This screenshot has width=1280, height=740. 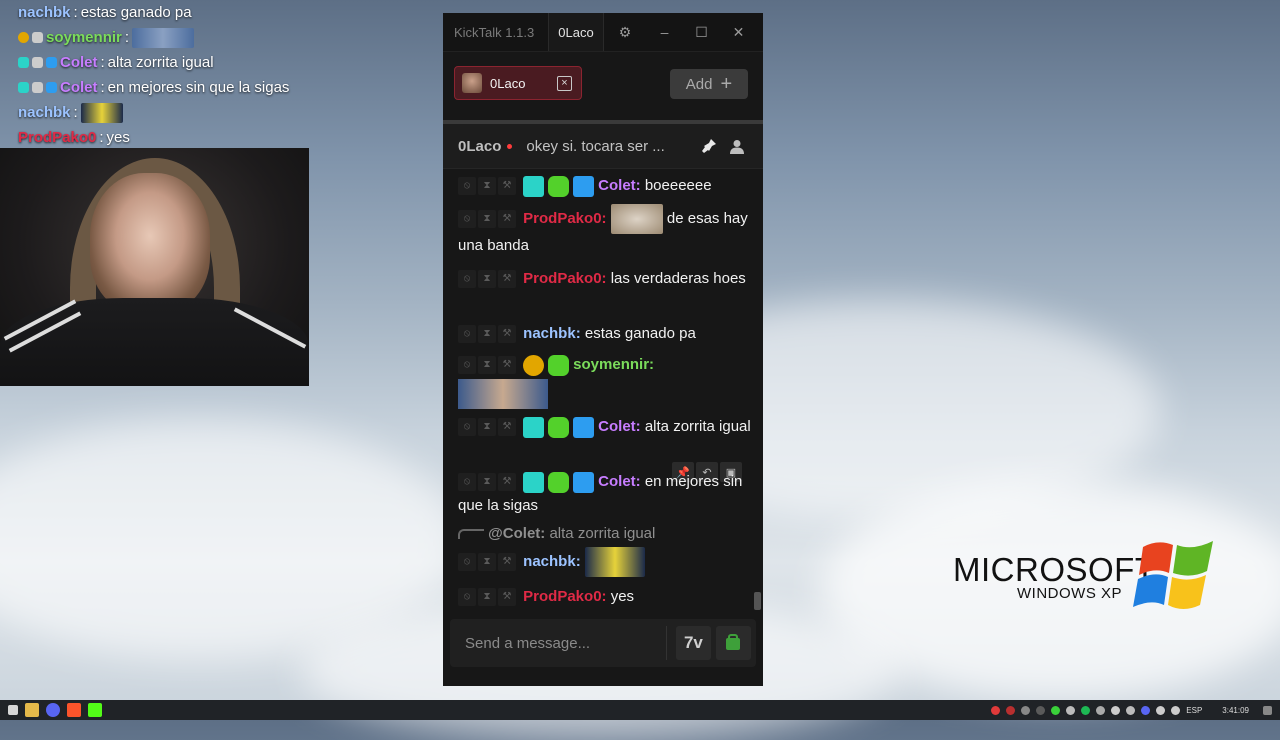 I want to click on overlay-colon: :, so click(x=75, y=12).